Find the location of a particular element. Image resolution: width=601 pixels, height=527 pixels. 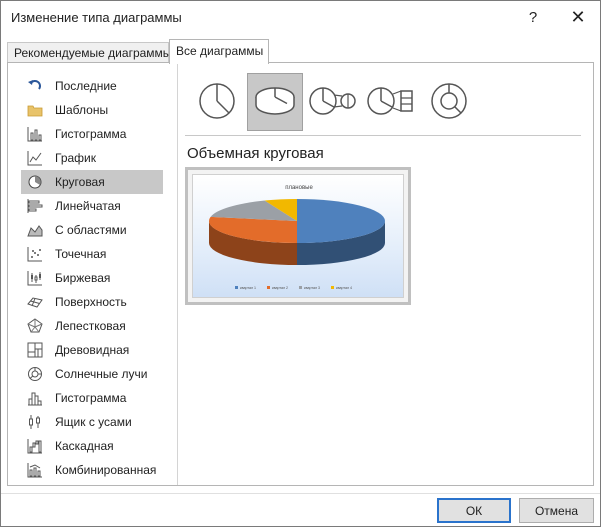

sidebar-item-label: Ящик с усами is located at coordinates (93, 422).